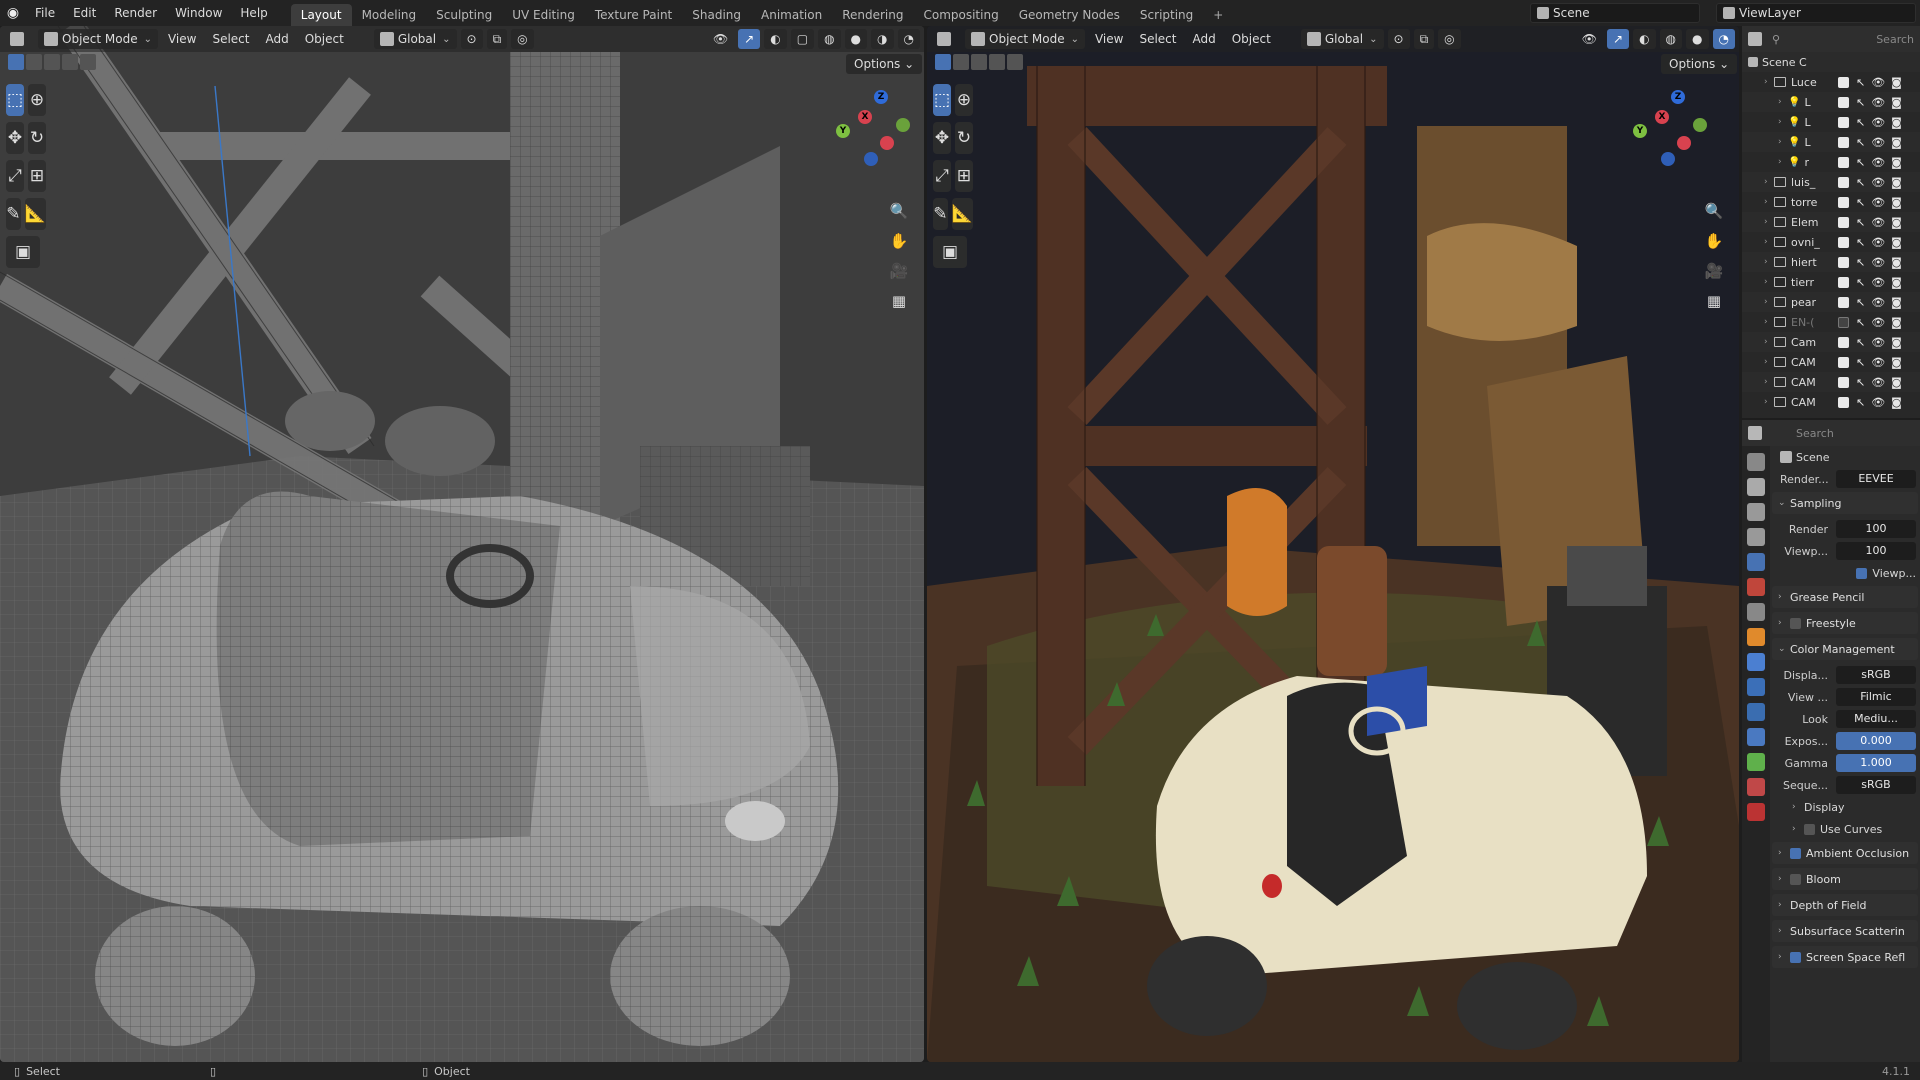  Describe the element at coordinates (1862, 573) in the screenshot. I see `viewport-denoise-checkbox` at that location.